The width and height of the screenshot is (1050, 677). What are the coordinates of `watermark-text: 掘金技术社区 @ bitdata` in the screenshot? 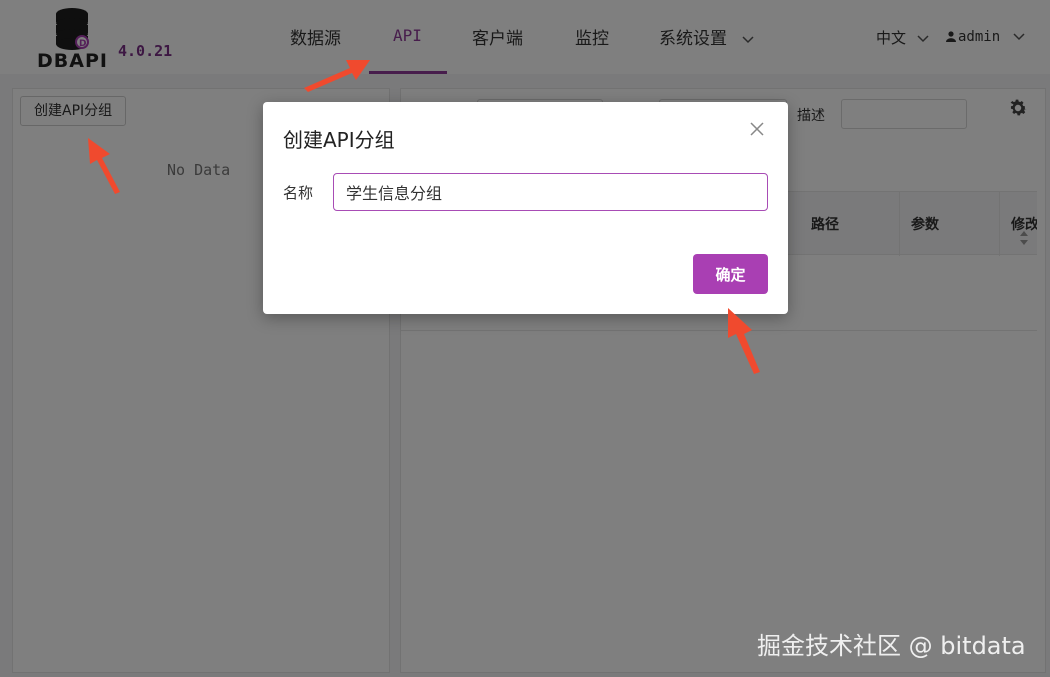 It's located at (891, 646).